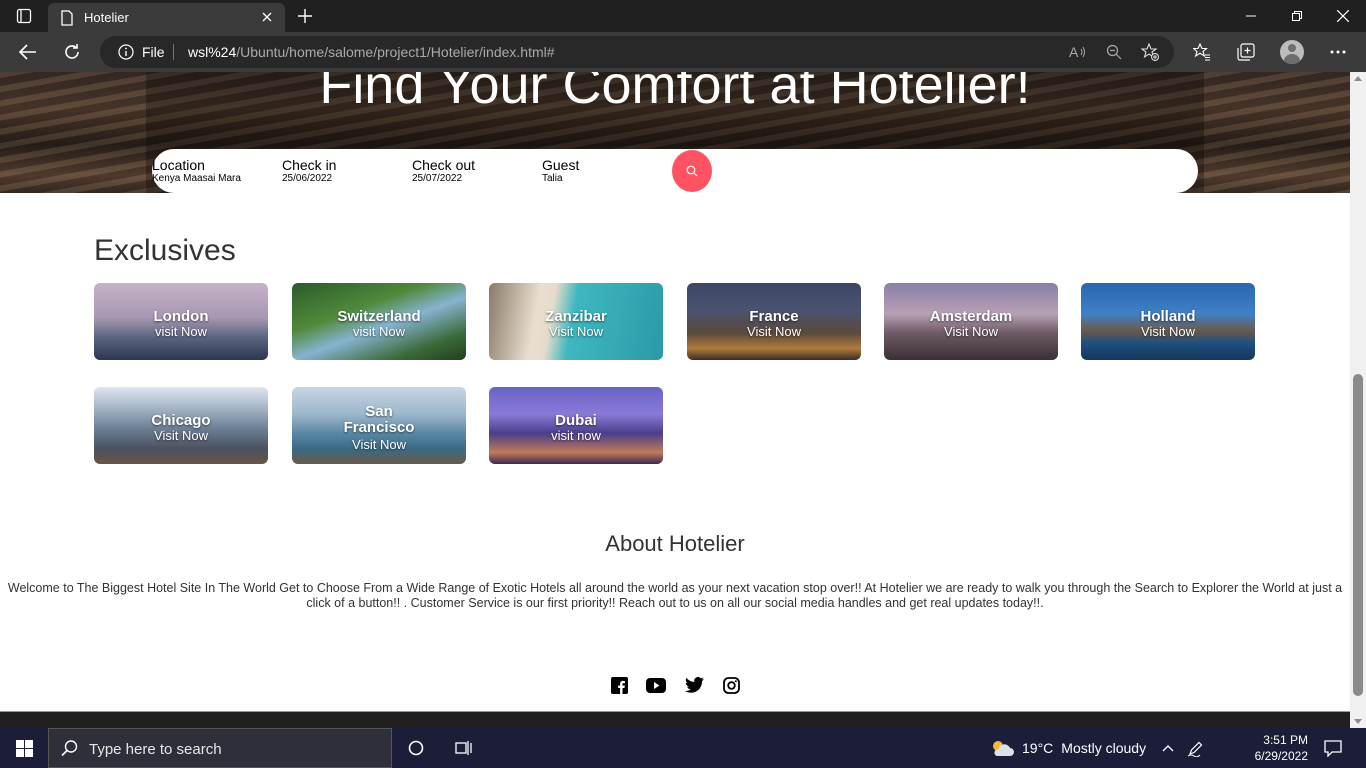  I want to click on avatar, so click(1292, 52).